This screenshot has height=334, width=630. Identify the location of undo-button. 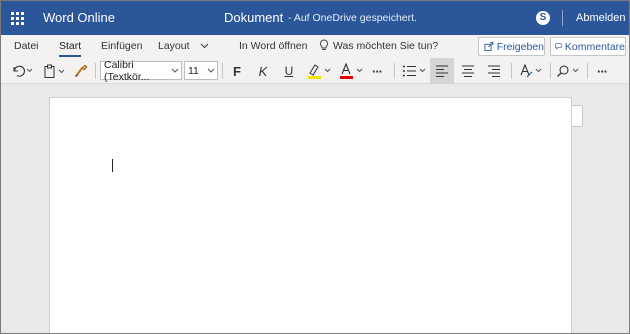
(22, 71).